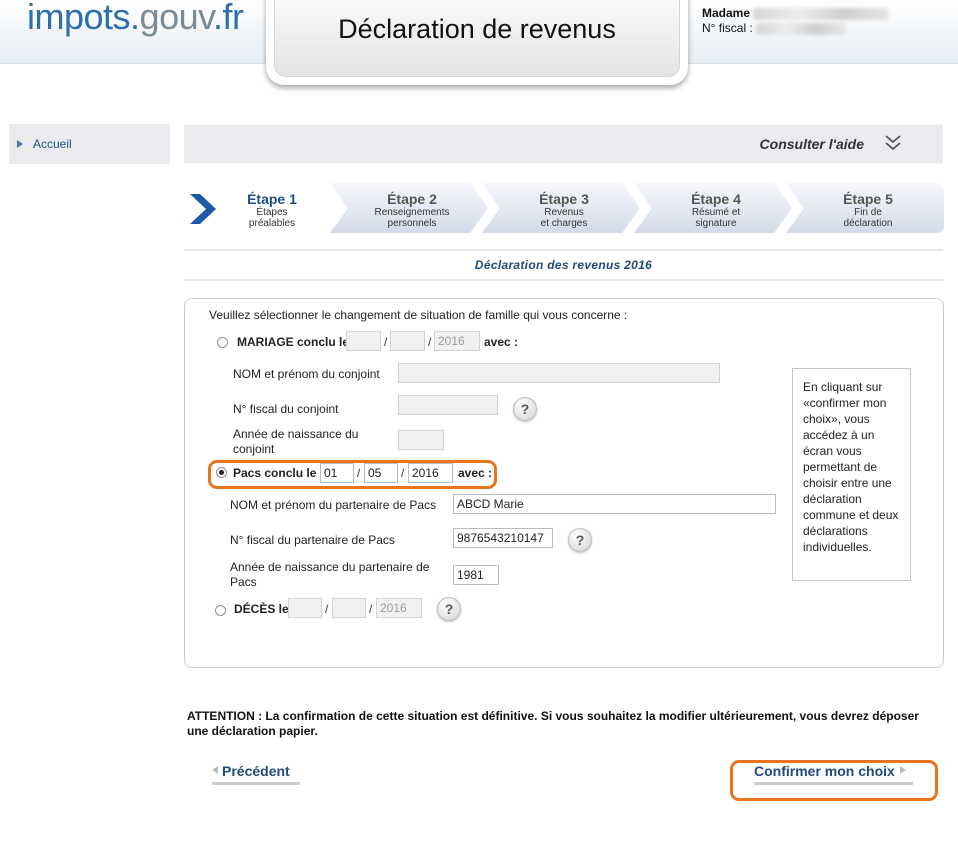 The height and width of the screenshot is (847, 958). I want to click on step-subtitle: préalables, so click(272, 223).